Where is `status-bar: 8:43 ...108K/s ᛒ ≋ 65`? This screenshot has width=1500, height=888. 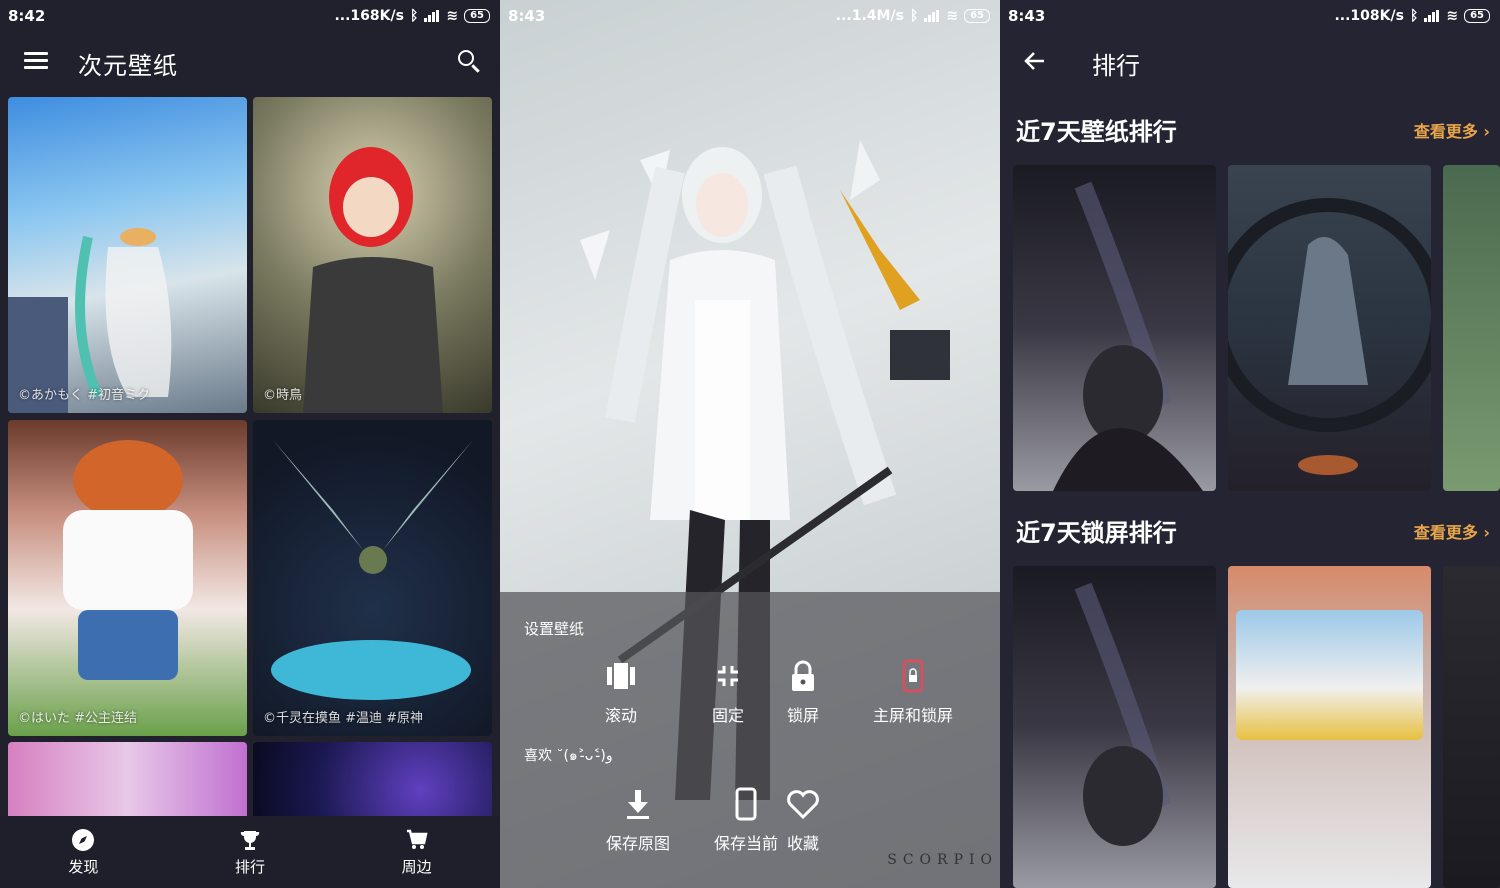
status-bar: 8:43 ...108K/s ᛒ ≋ 65 is located at coordinates (1250, 16).